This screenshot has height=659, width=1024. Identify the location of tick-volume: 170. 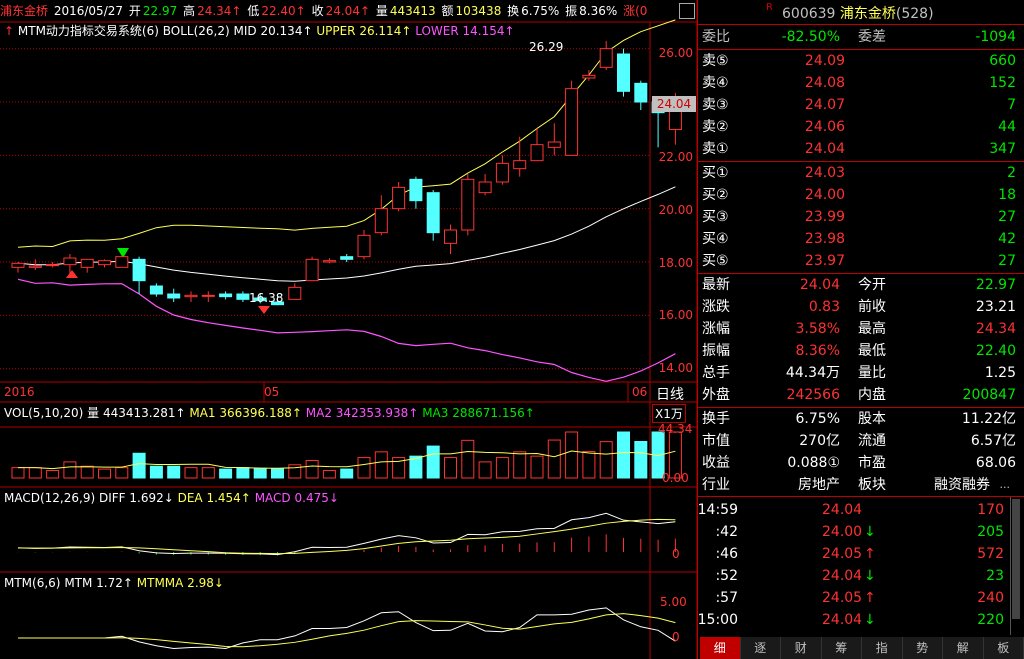
(990, 510).